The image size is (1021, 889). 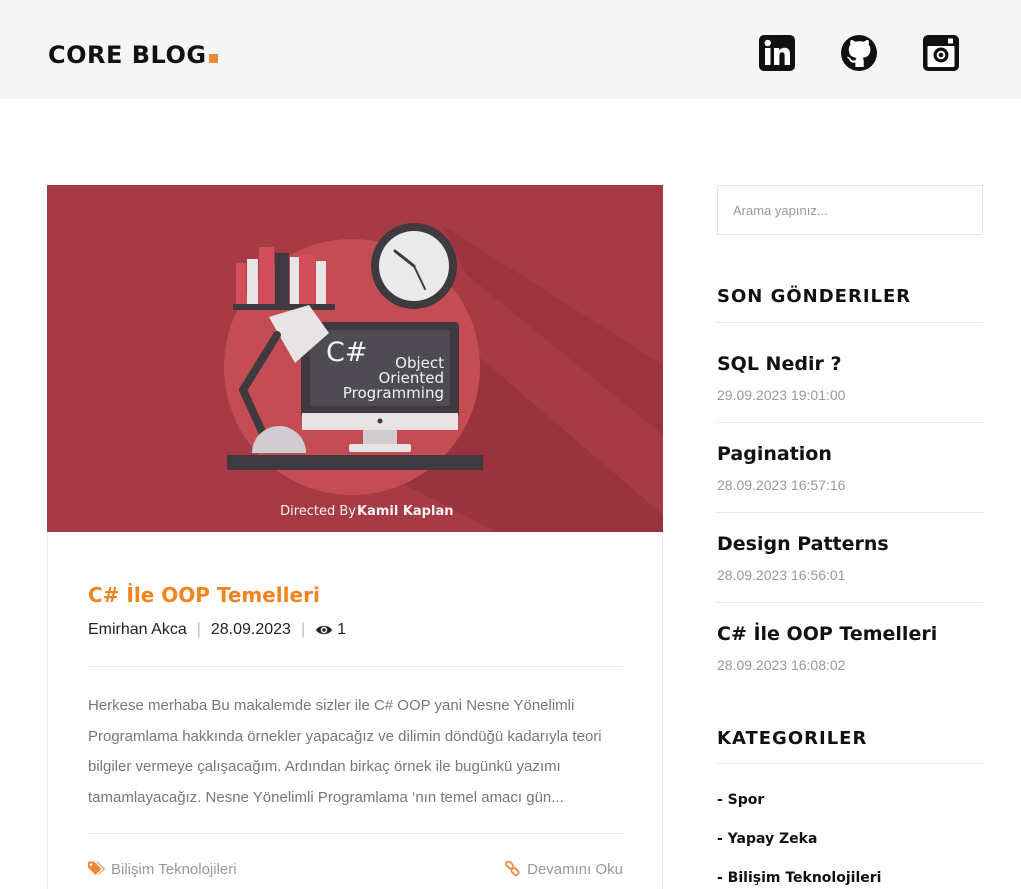 I want to click on recent-post-title: Pagination, so click(x=850, y=454).